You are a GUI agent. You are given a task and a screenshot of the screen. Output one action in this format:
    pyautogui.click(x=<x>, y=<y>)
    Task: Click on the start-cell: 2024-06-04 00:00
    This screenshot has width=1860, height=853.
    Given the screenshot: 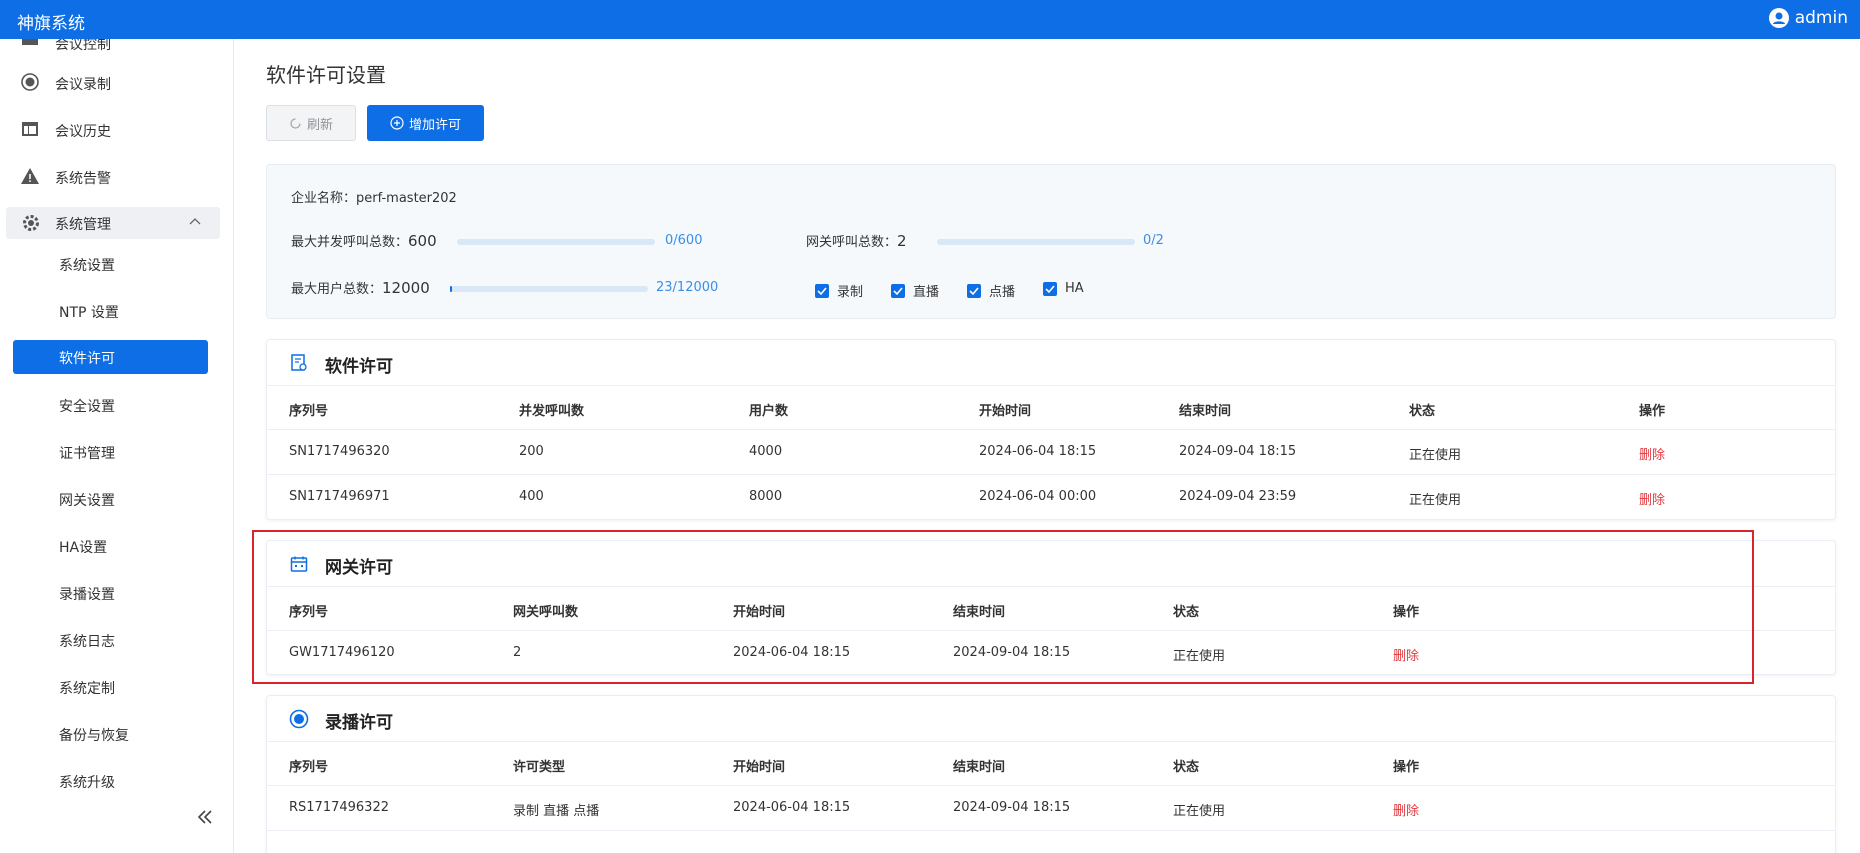 What is the action you would take?
    pyautogui.click(x=1038, y=496)
    